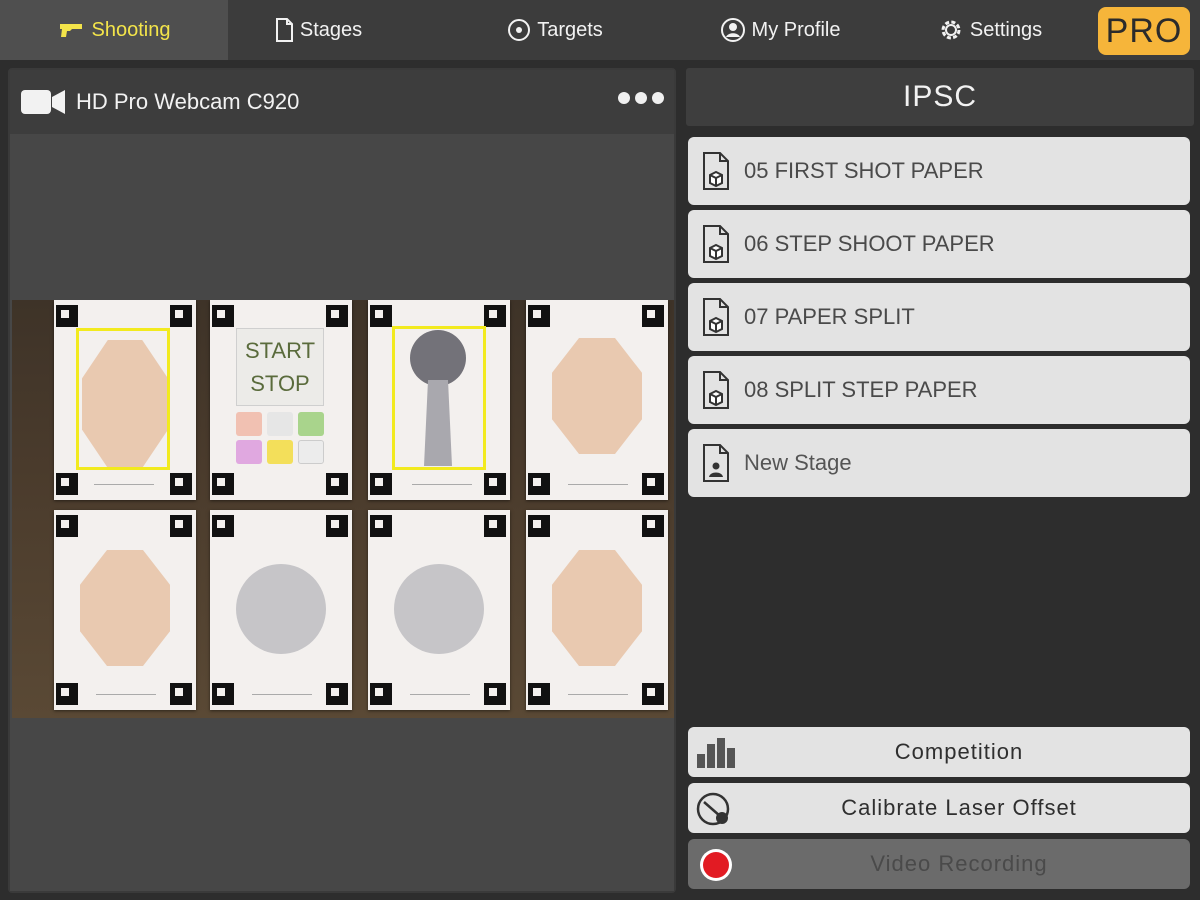 This screenshot has width=1200, height=900. I want to click on tab-shooting-label: Shooting, so click(131, 29).